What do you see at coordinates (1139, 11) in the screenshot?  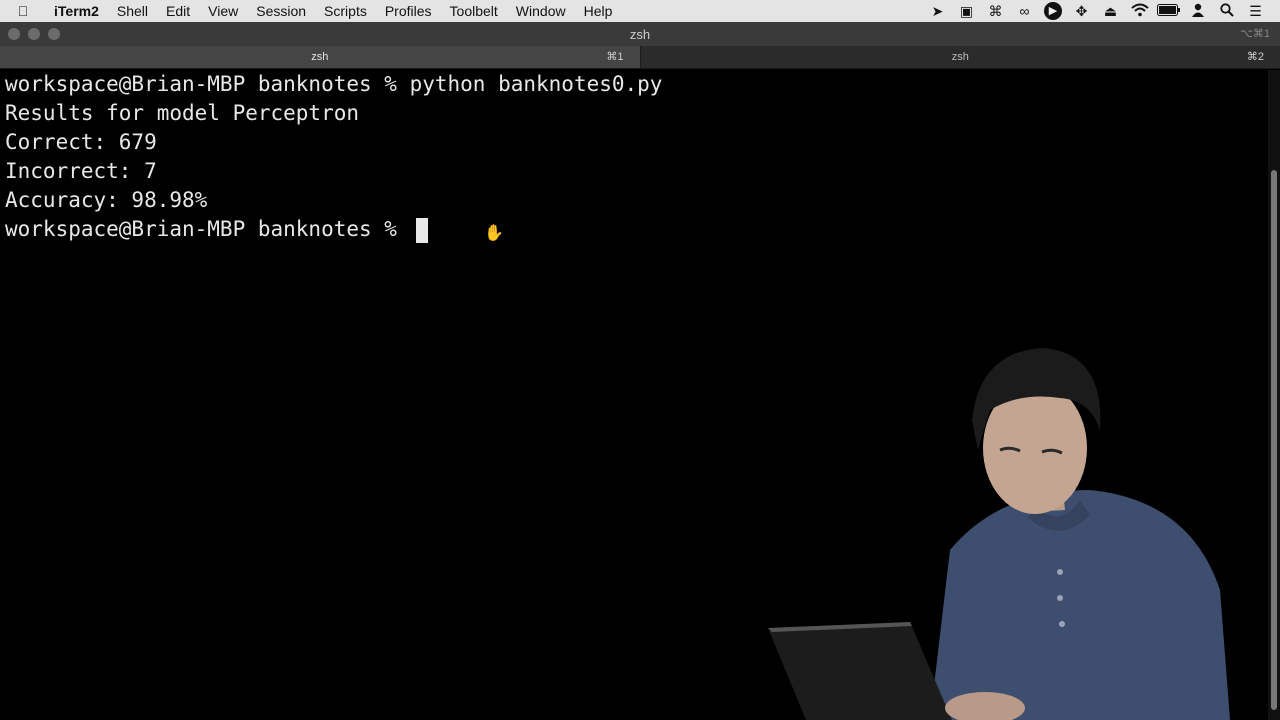 I see `wifi-icon` at bounding box center [1139, 11].